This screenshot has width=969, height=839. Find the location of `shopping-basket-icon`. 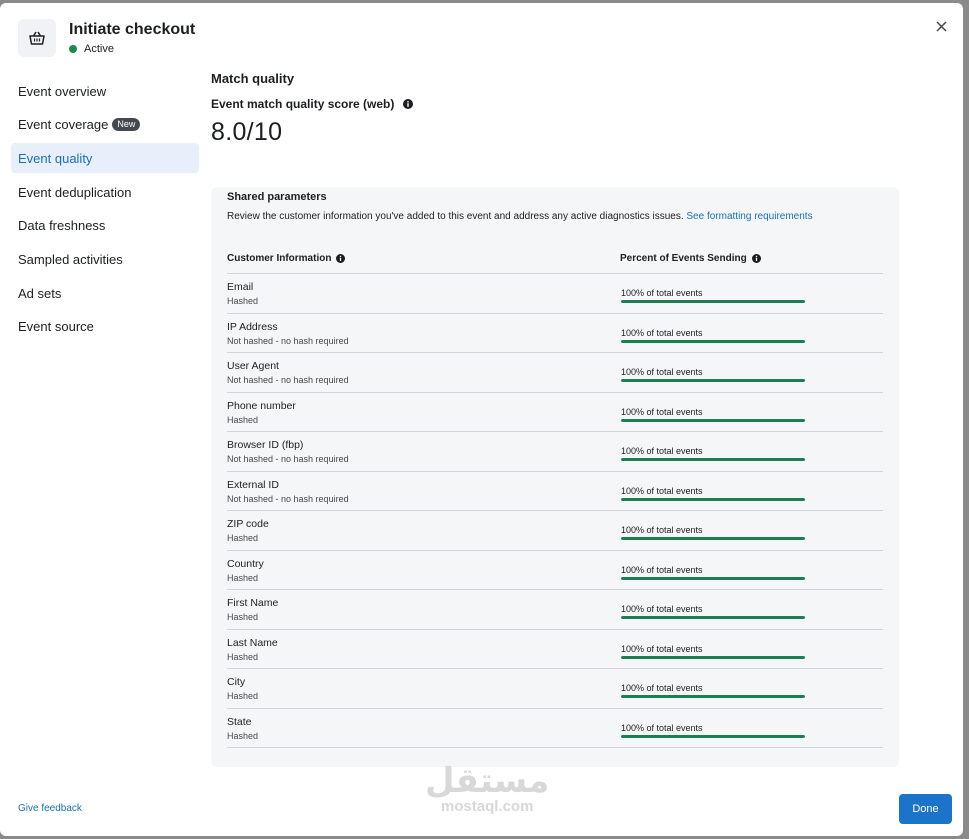

shopping-basket-icon is located at coordinates (37, 38).